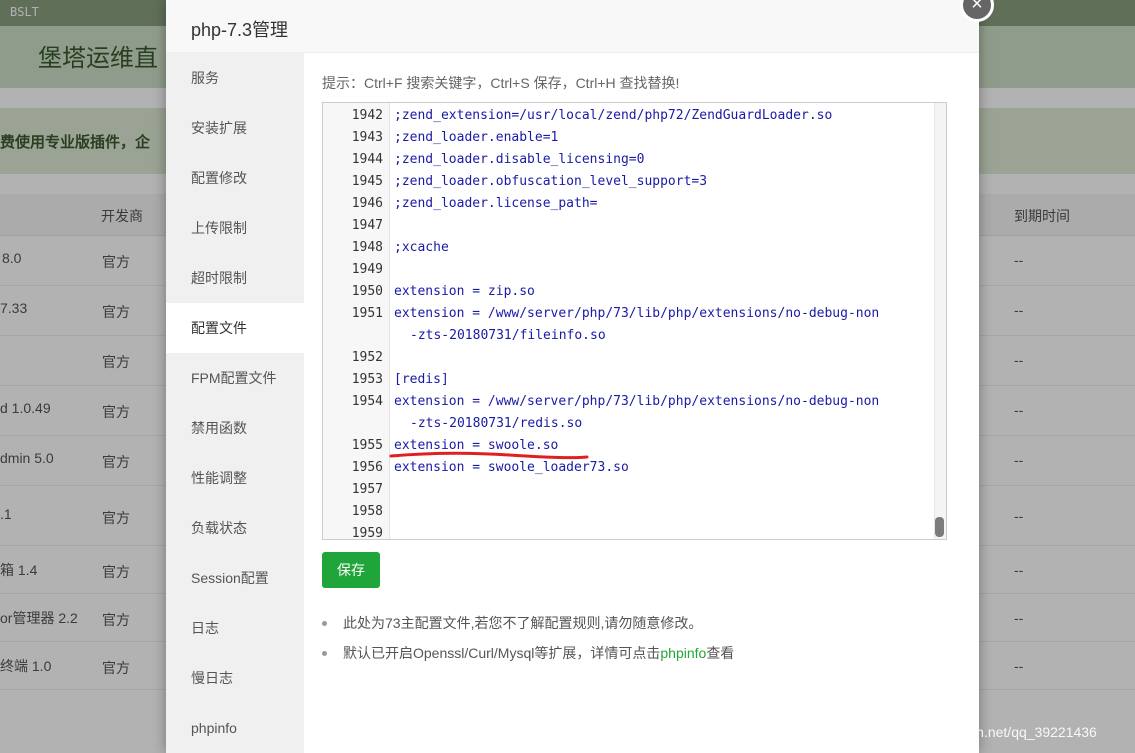 This screenshot has width=1135, height=753. Describe the element at coordinates (235, 628) in the screenshot. I see `nav-item-log: 日志` at that location.